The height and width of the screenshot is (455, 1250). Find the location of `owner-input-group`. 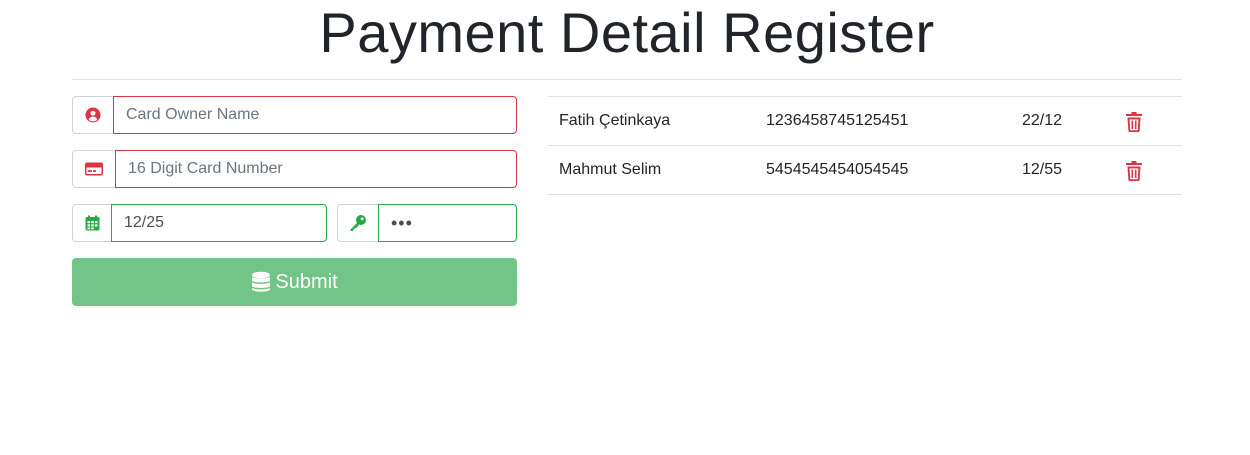

owner-input-group is located at coordinates (294, 115).